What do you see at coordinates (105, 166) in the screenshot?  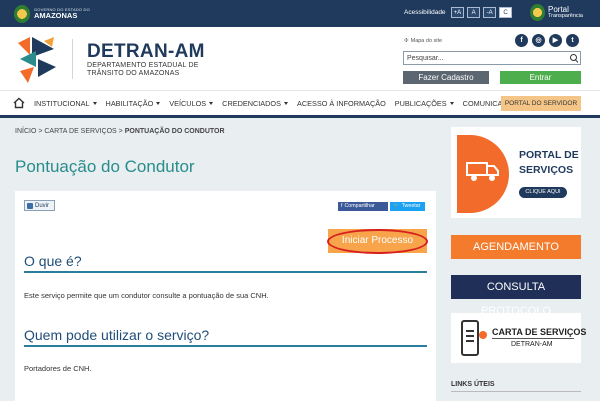 I see `page-title: Pontuação do Condutor` at bounding box center [105, 166].